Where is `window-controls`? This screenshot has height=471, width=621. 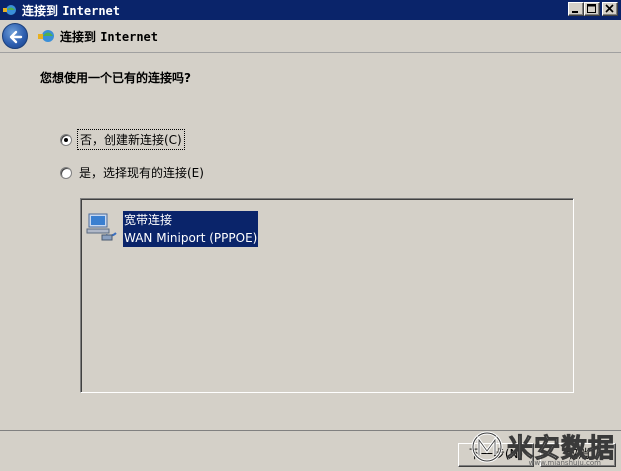
window-controls is located at coordinates (593, 9).